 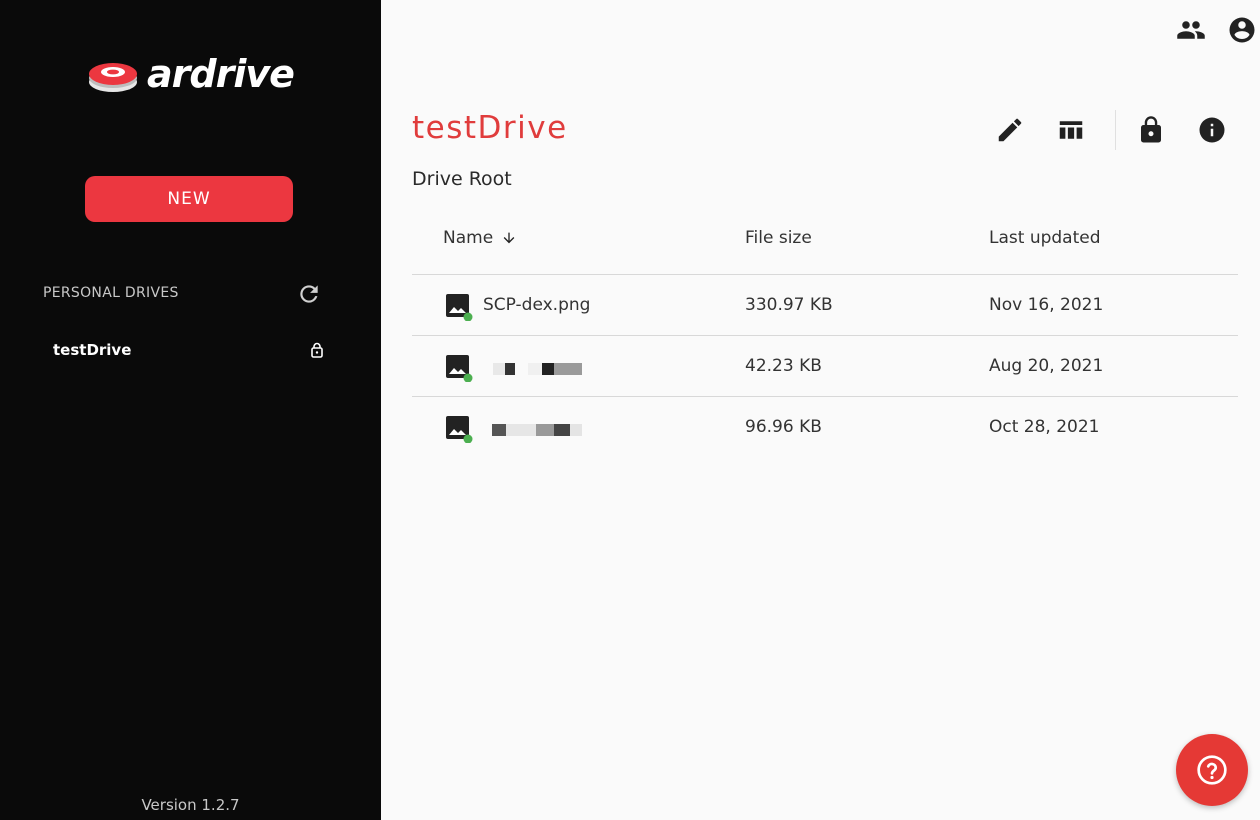 What do you see at coordinates (1046, 366) in the screenshot?
I see `last-updated: Aug 20, 2021` at bounding box center [1046, 366].